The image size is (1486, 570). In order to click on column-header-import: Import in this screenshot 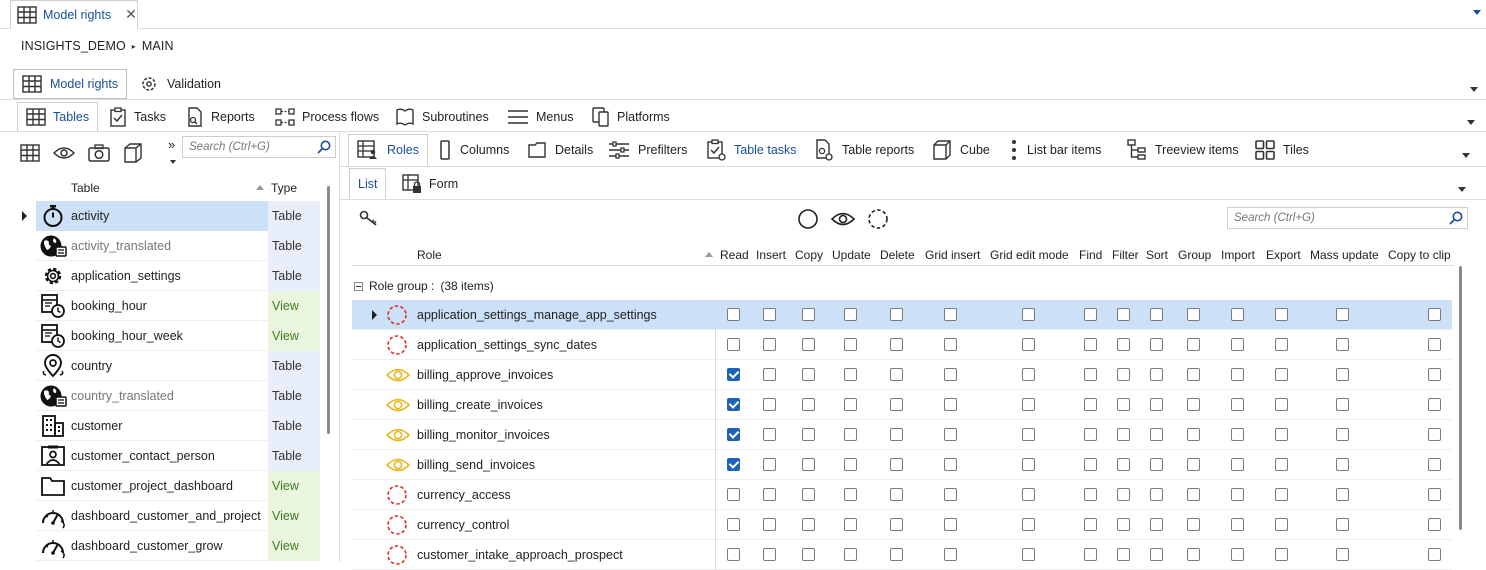, I will do `click(1238, 255)`.